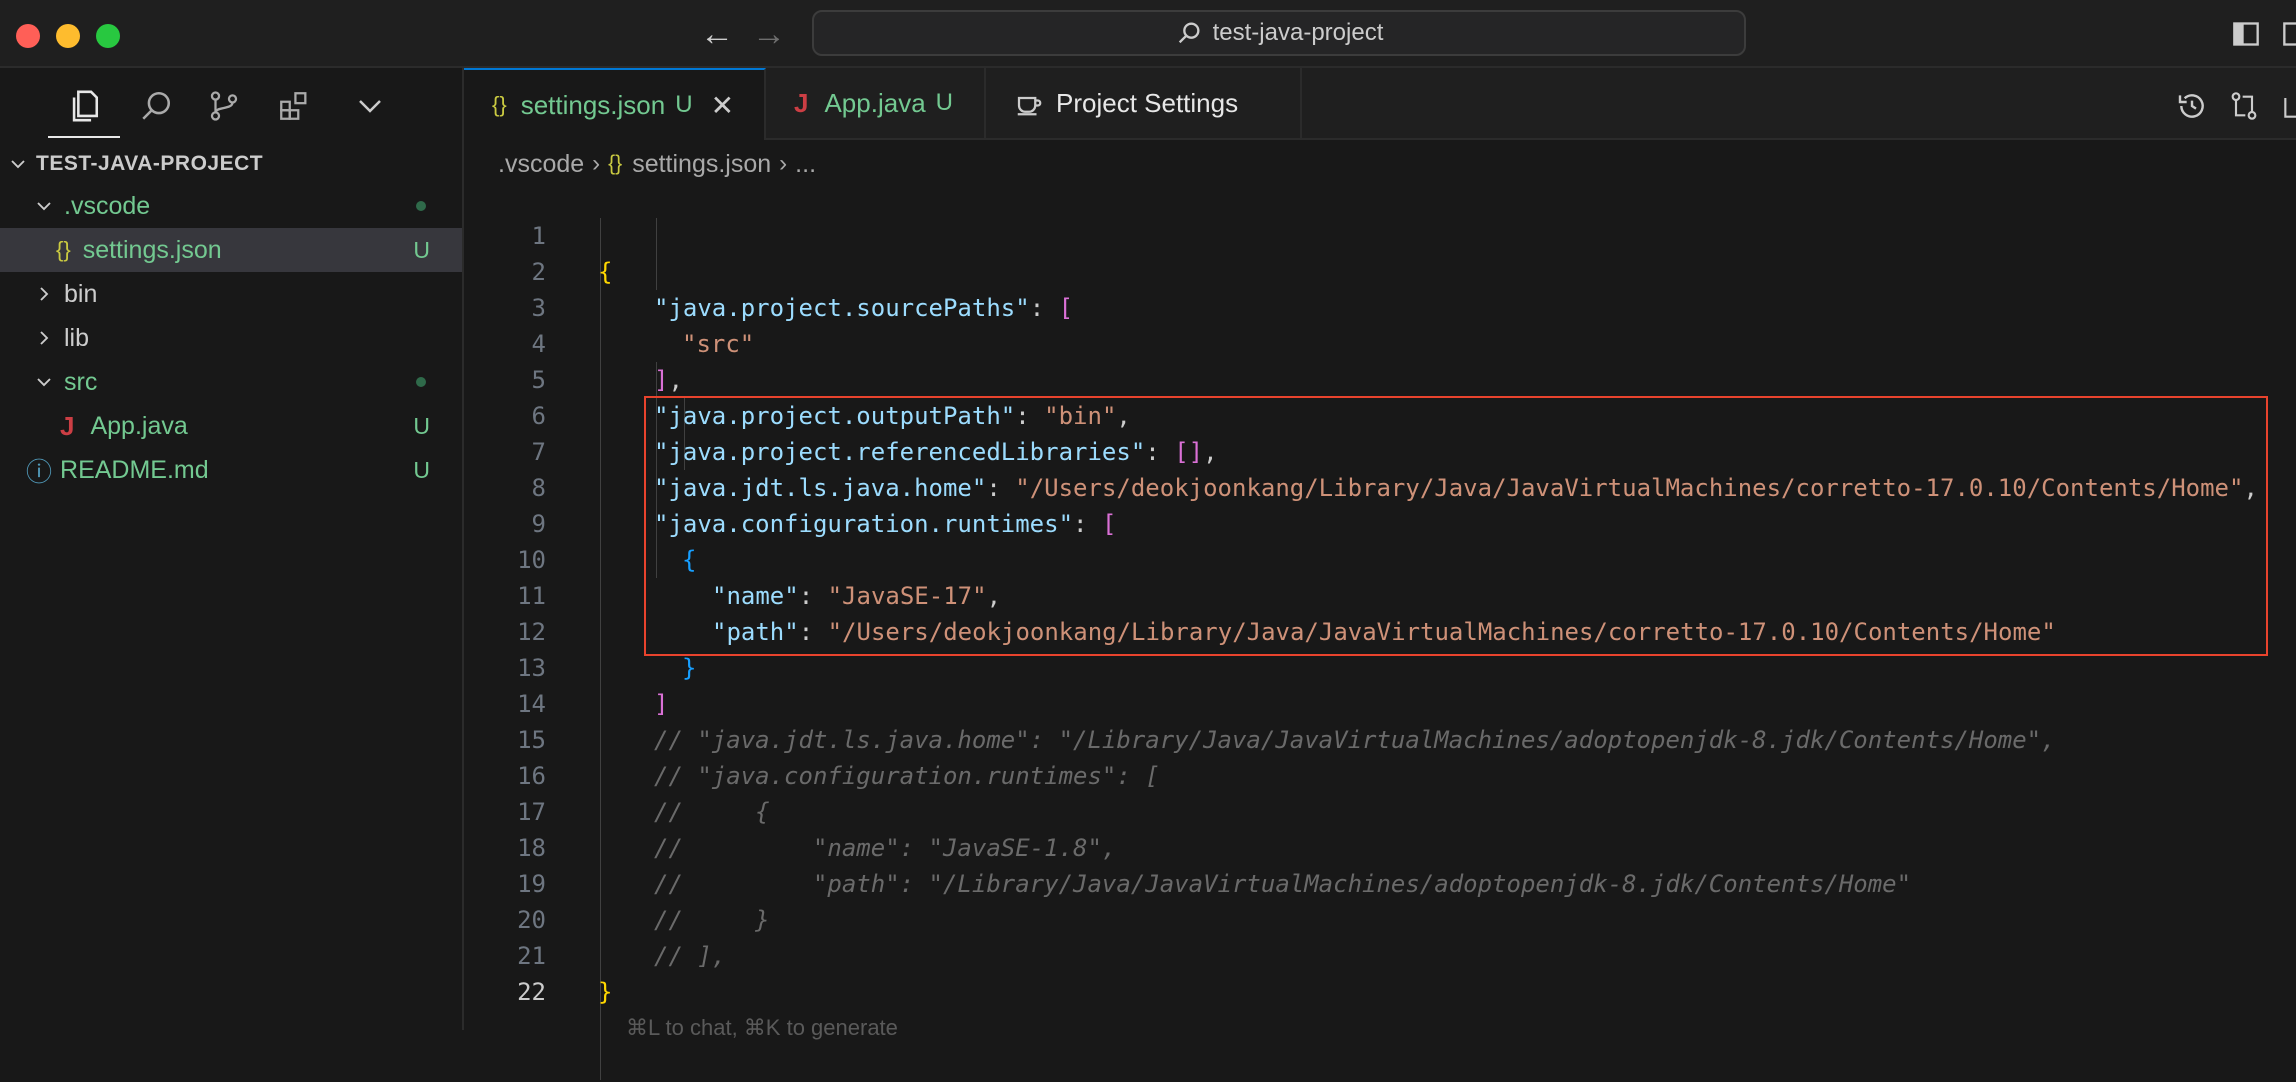 The image size is (2296, 1082). I want to click on breadcrumb-file: settings.json, so click(701, 164).